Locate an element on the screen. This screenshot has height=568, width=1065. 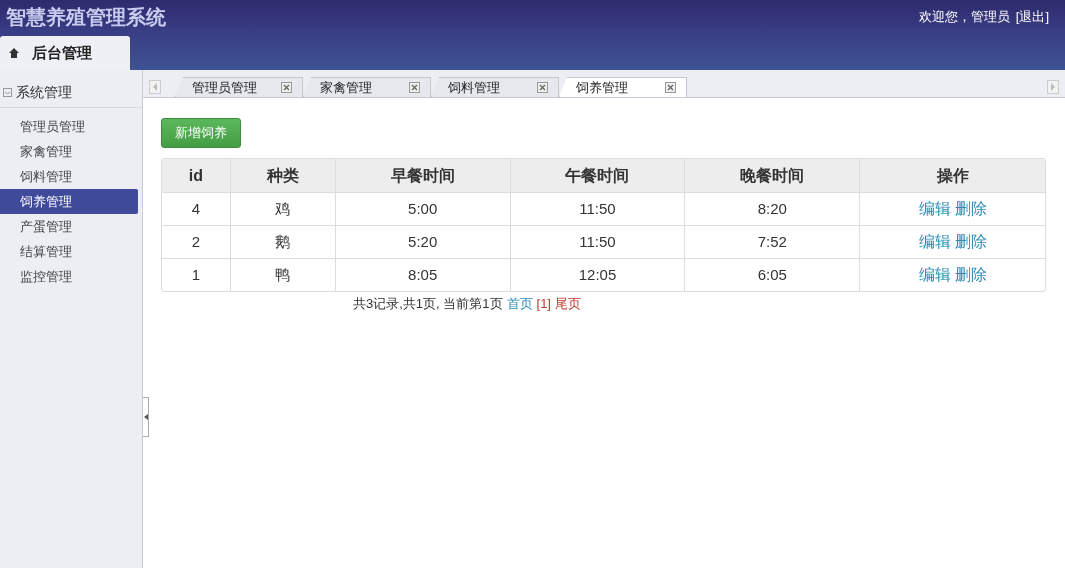
tab: 管理员管理 is located at coordinates (239, 87).